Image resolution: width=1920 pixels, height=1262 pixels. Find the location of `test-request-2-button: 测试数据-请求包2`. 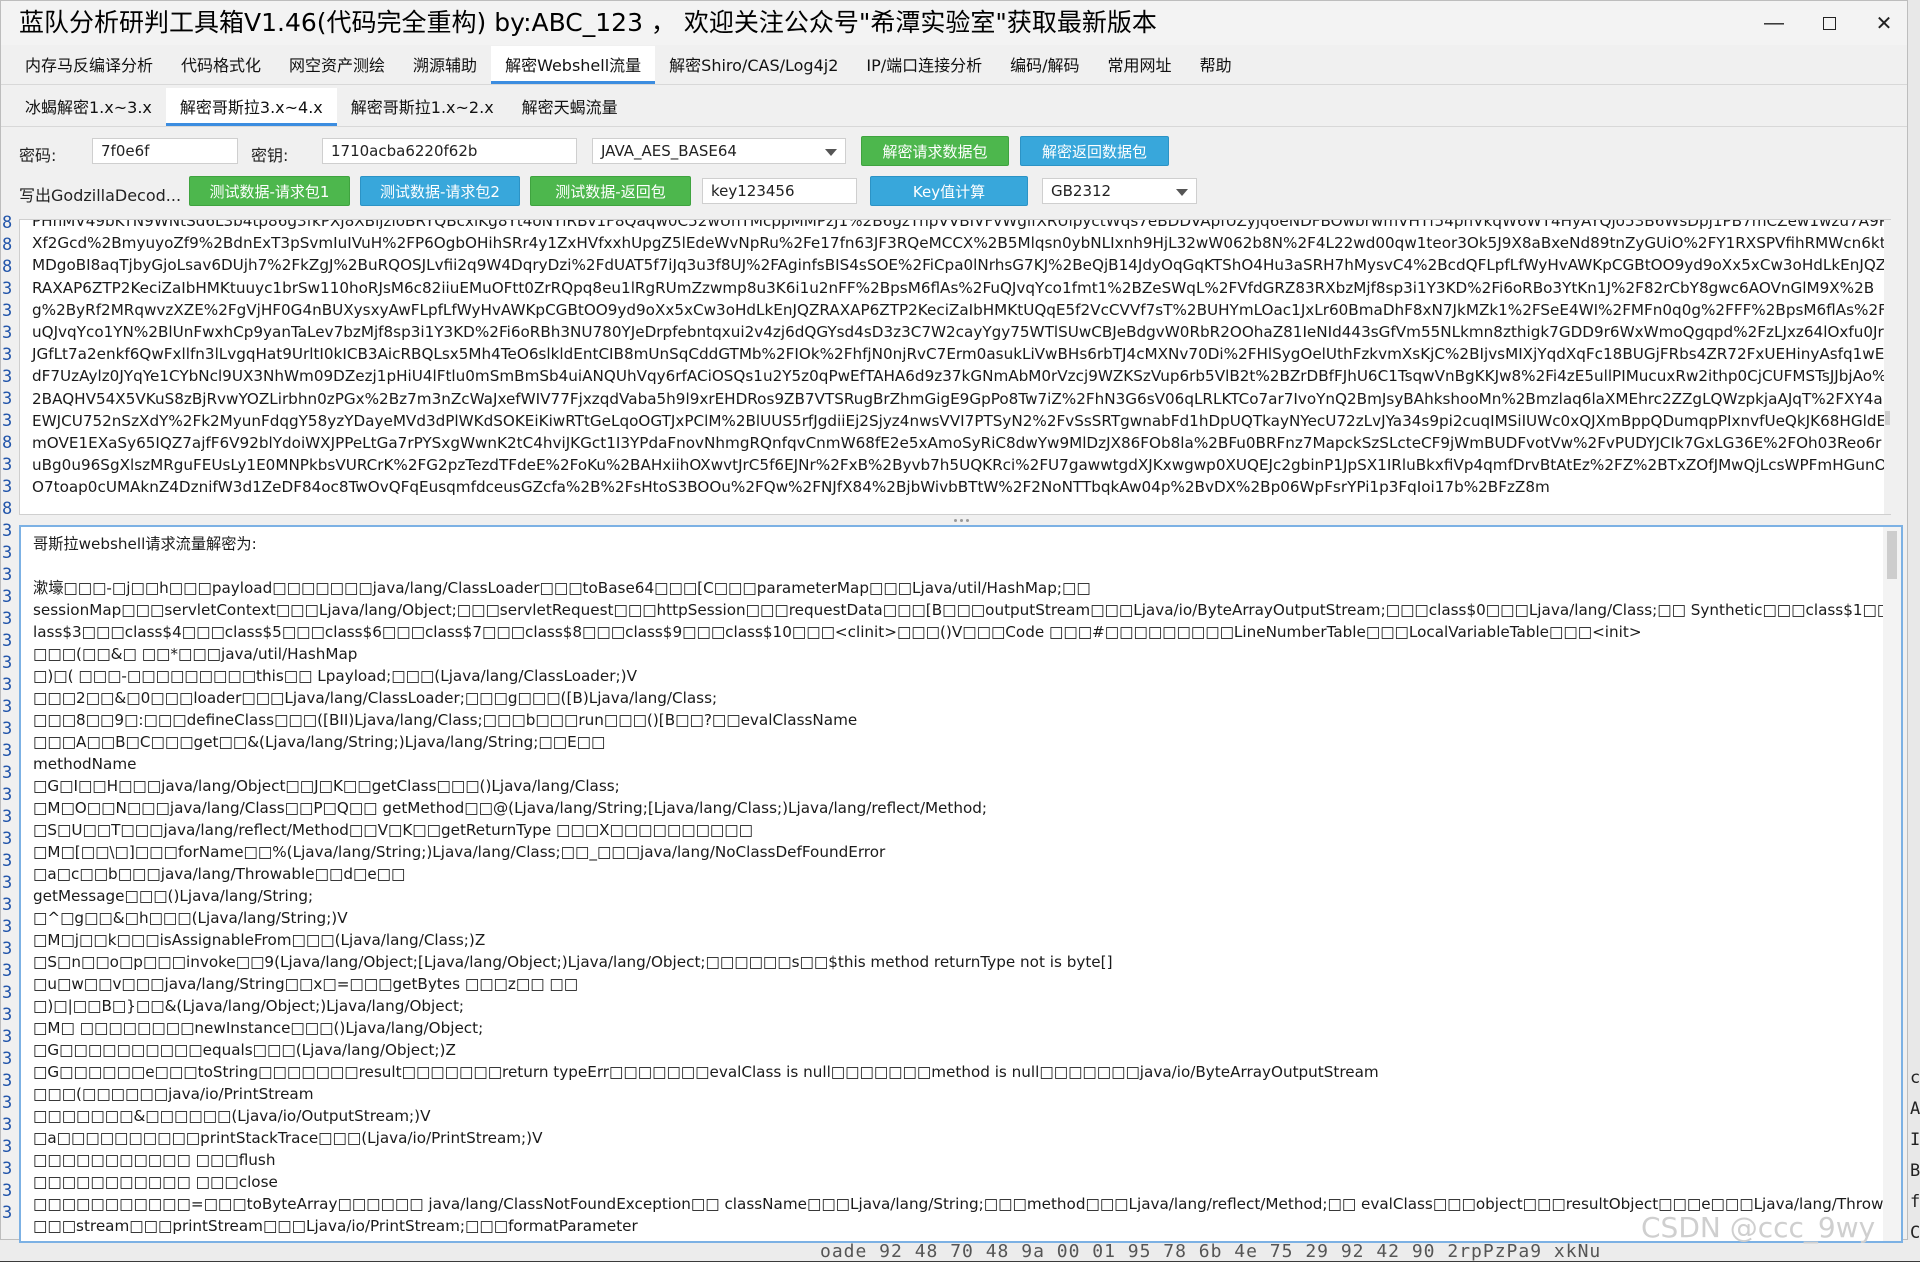

test-request-2-button: 测试数据-请求包2 is located at coordinates (440, 191).